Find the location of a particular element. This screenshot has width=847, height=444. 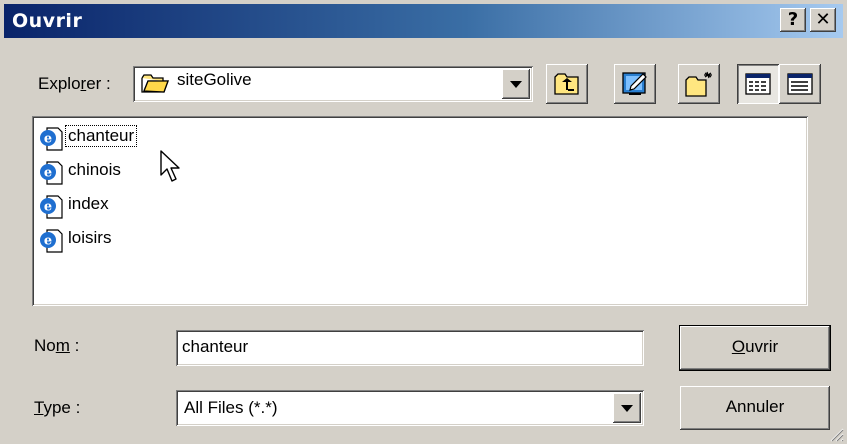

details-view-button is located at coordinates (800, 84).